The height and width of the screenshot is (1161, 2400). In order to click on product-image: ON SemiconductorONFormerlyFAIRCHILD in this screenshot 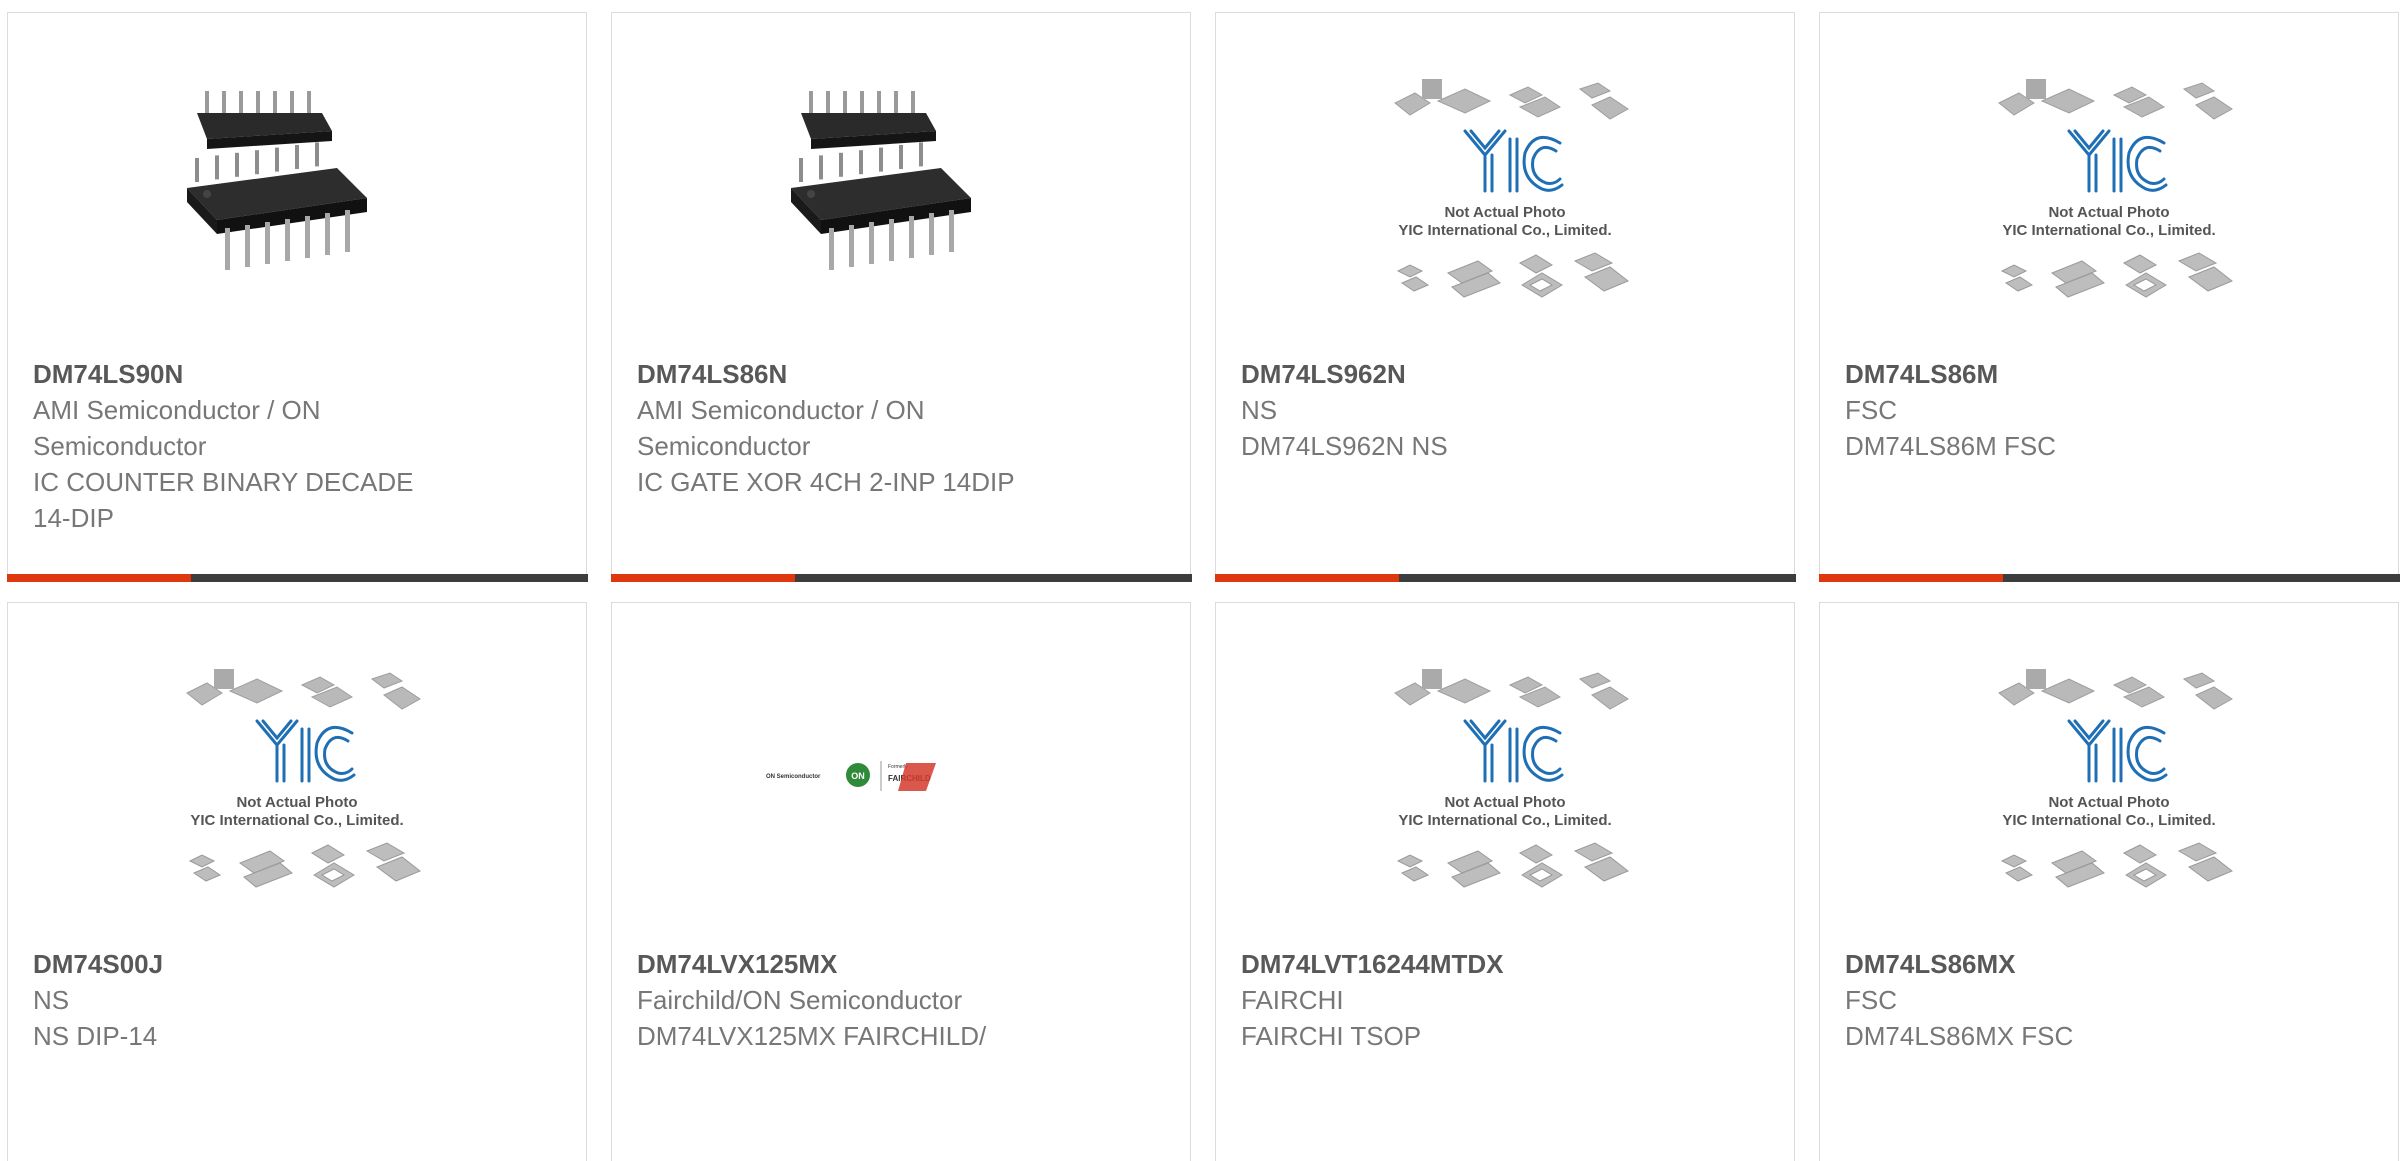, I will do `click(901, 783)`.